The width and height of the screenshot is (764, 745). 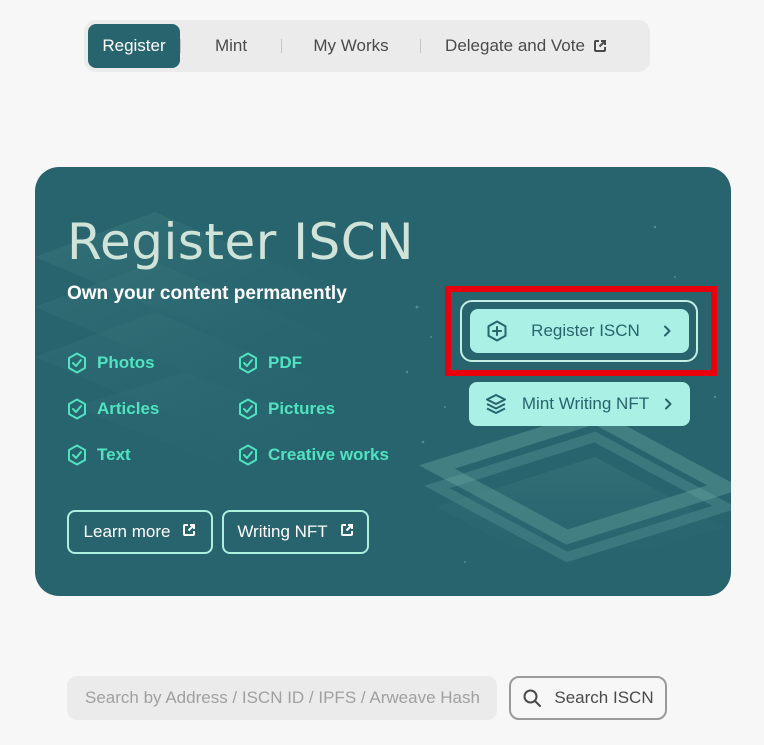 I want to click on feature-pdf: PDF, so click(x=270, y=363).